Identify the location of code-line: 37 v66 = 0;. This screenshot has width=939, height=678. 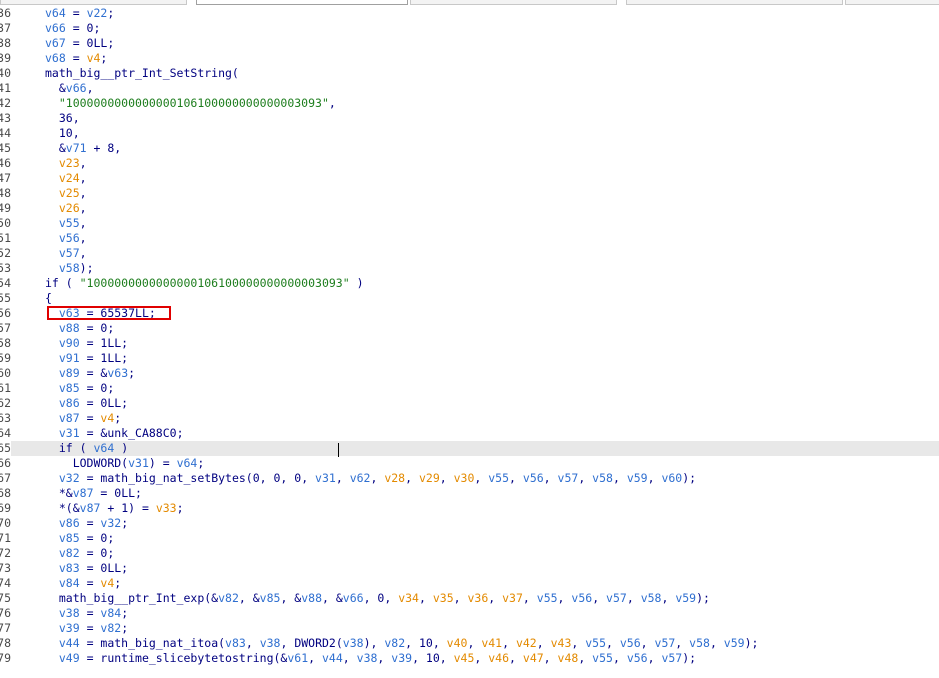
(469, 28).